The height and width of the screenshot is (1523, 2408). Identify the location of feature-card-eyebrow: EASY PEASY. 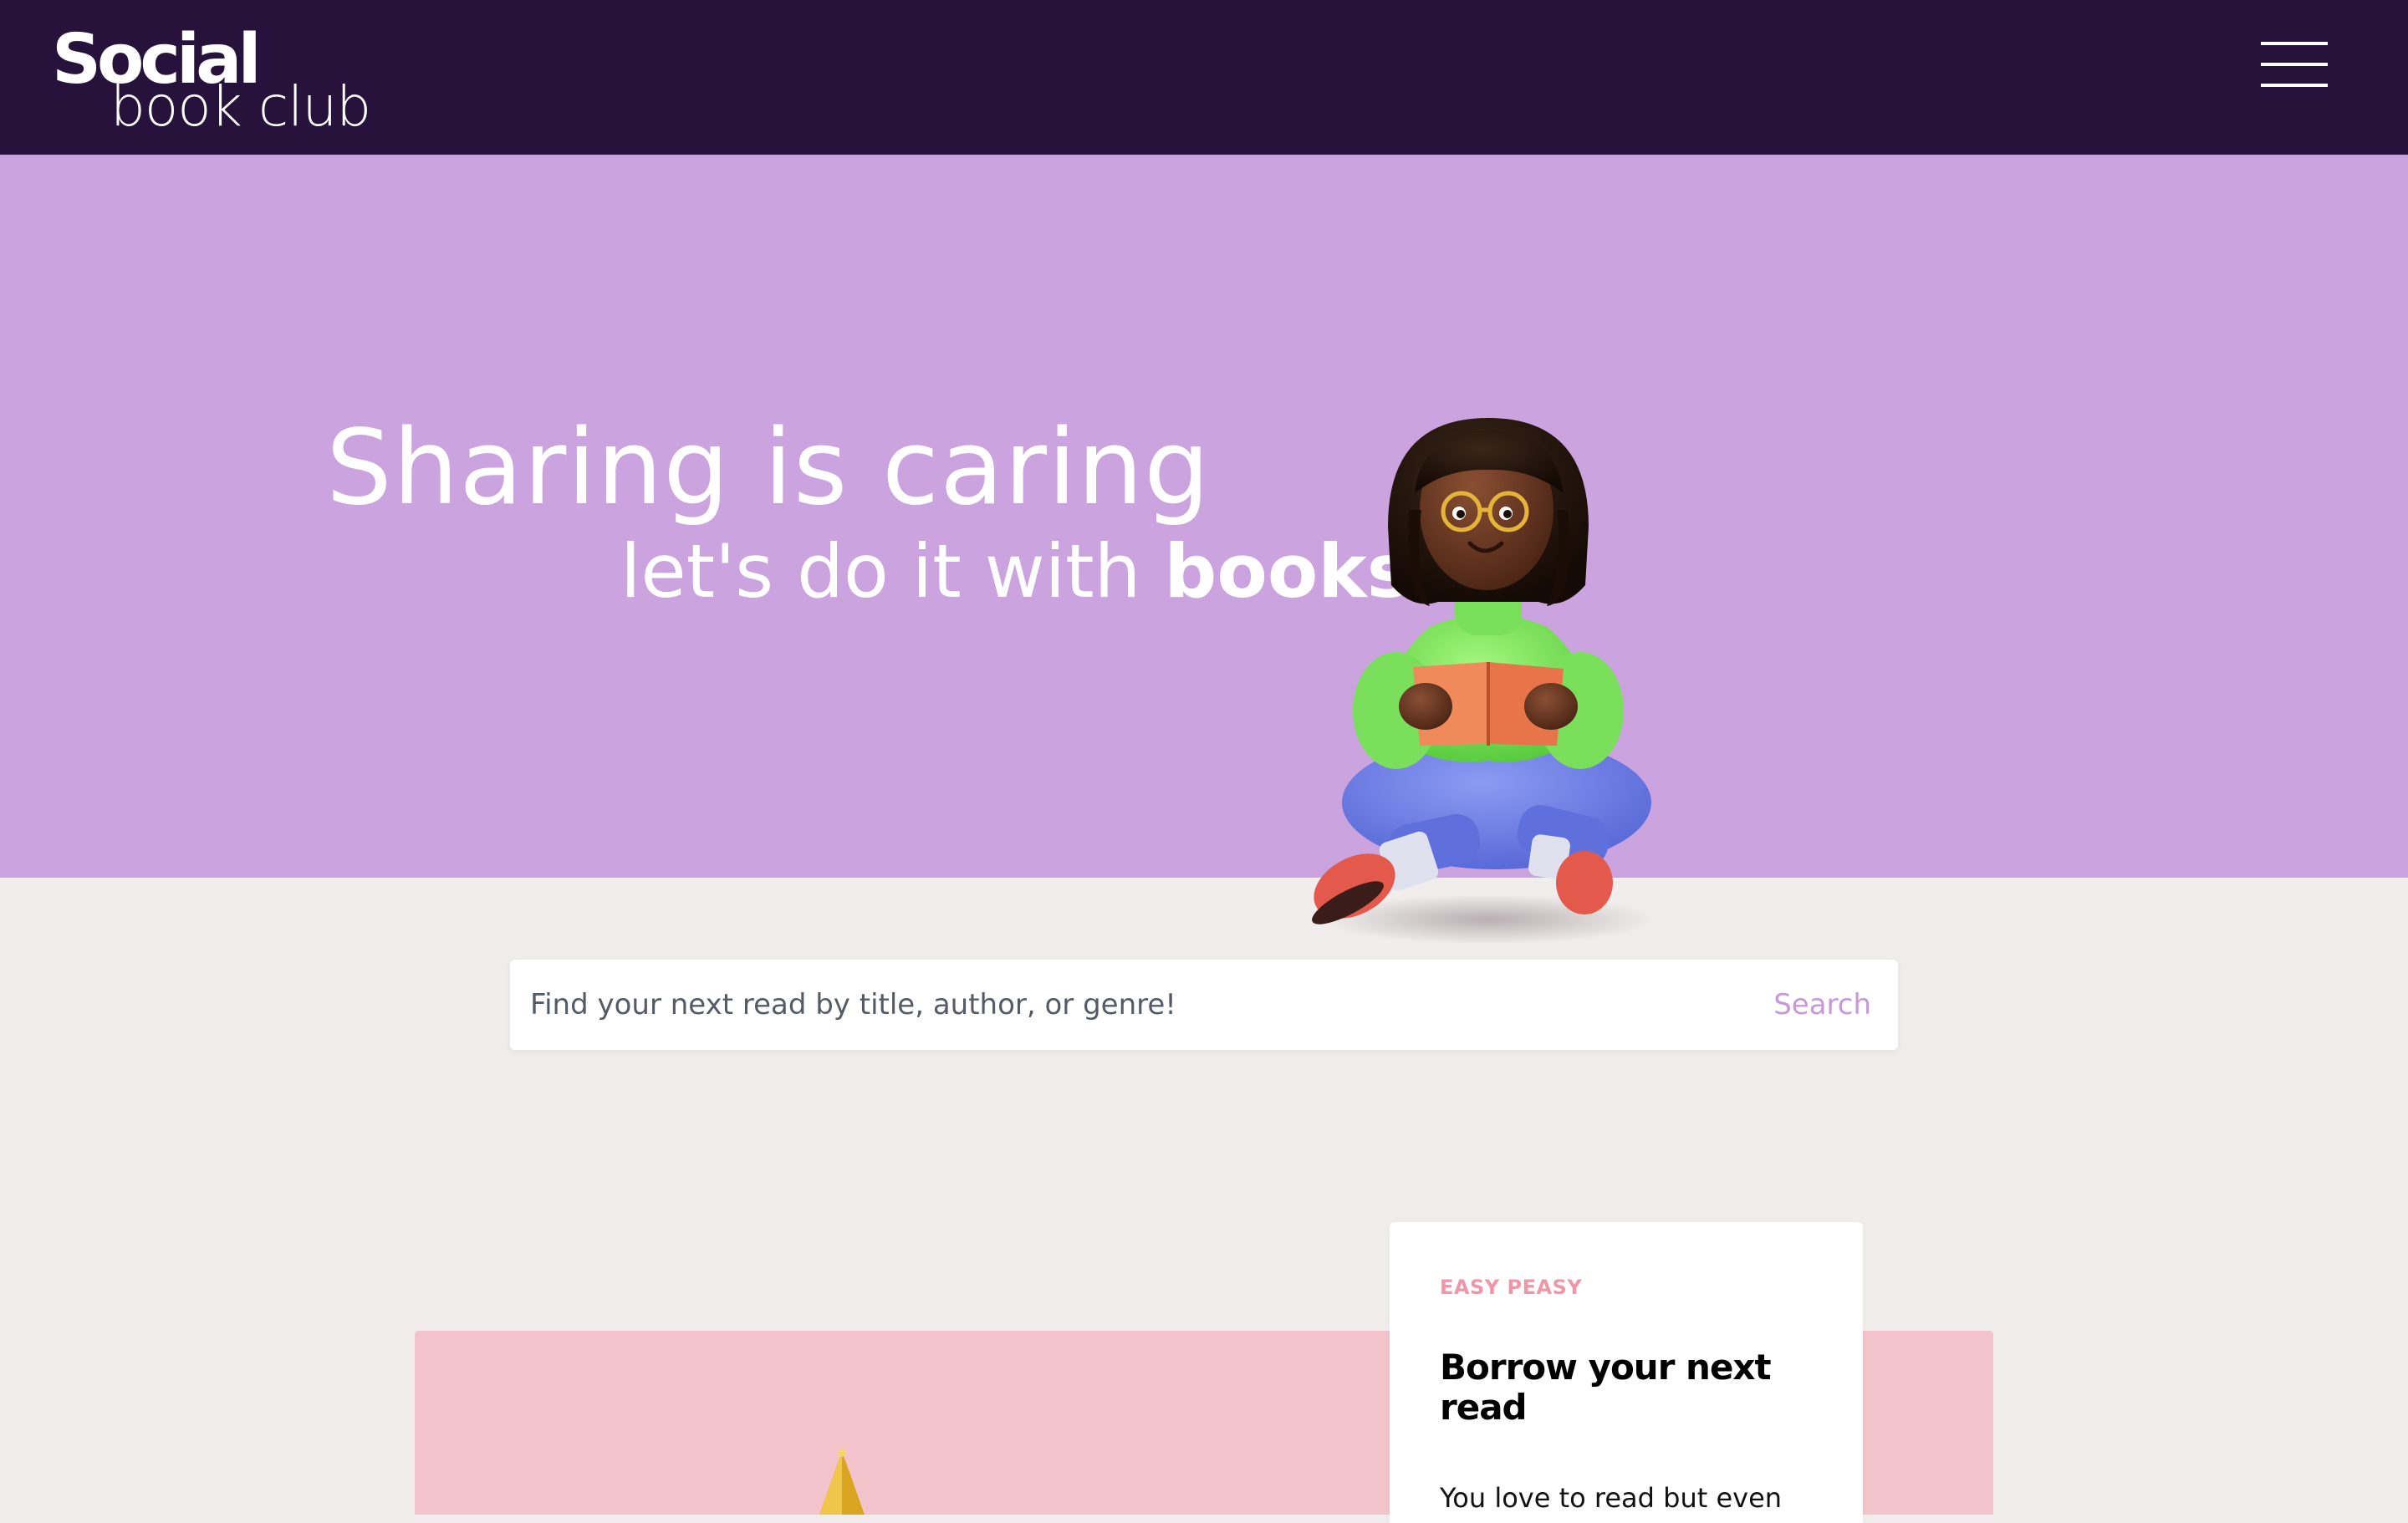
(1511, 1288).